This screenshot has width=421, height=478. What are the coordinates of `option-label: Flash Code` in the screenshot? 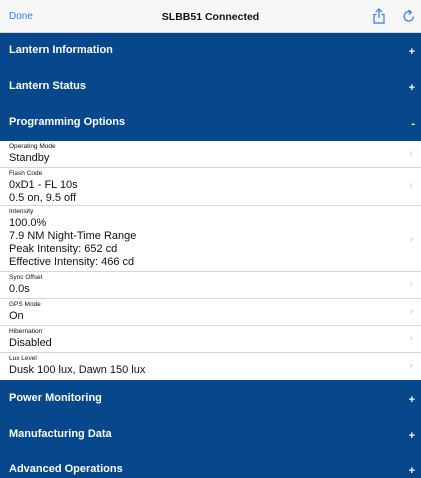 It's located at (26, 173).